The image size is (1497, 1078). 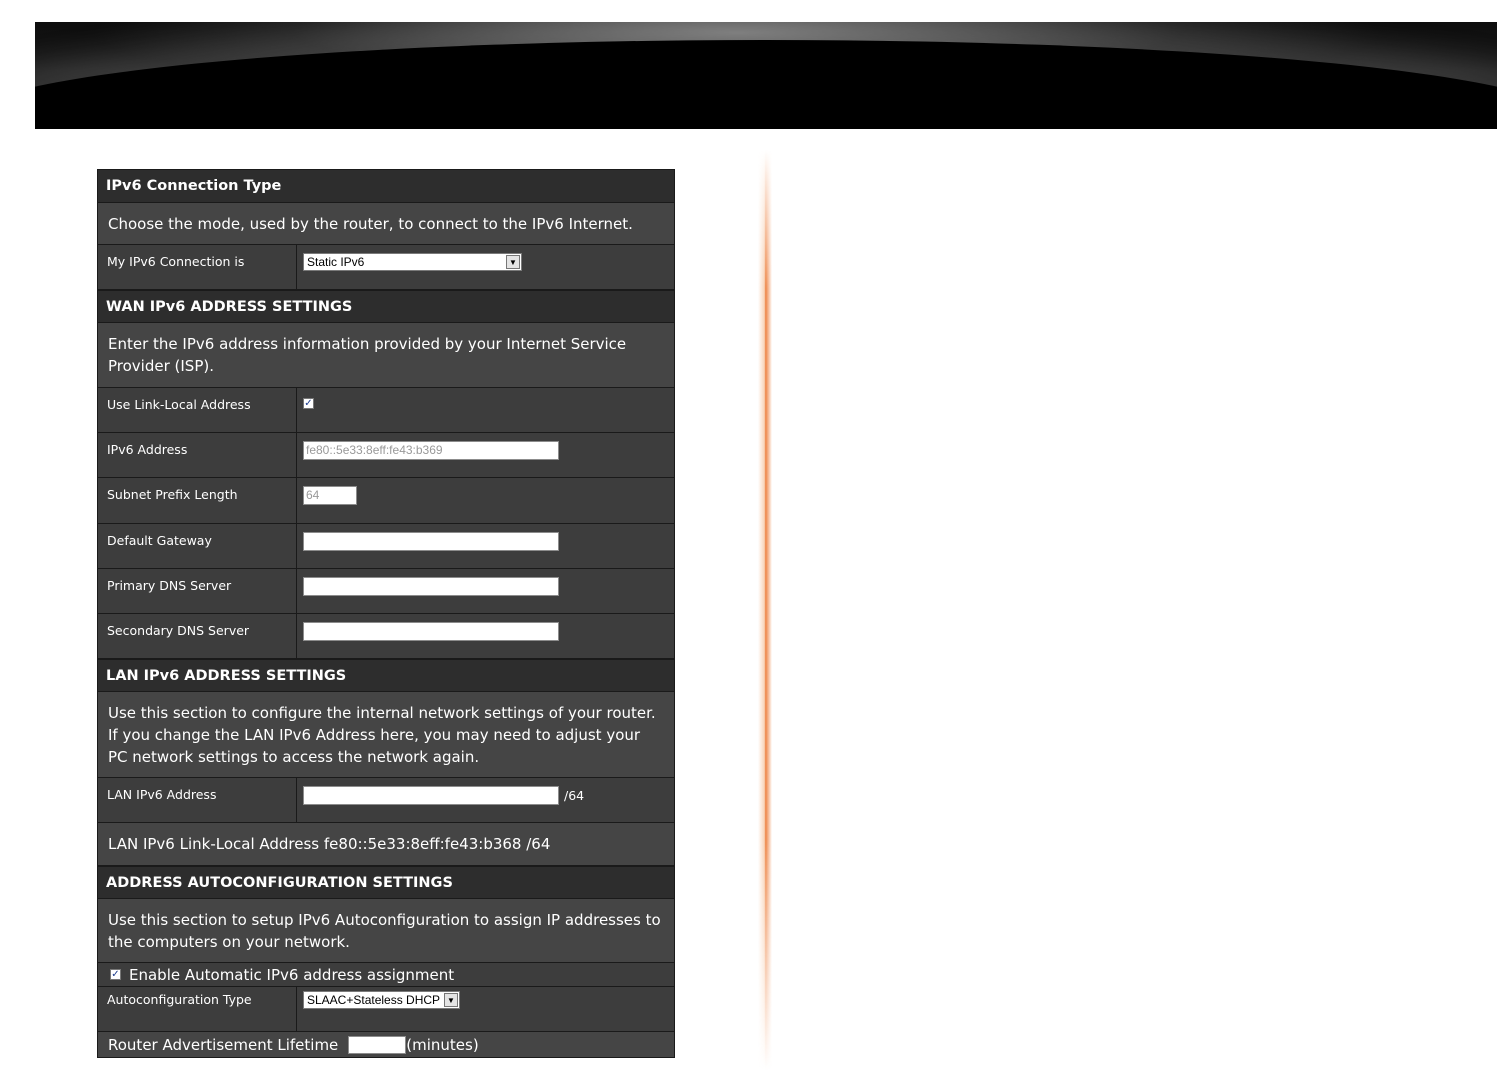 I want to click on orange-divider, so click(x=765, y=610).